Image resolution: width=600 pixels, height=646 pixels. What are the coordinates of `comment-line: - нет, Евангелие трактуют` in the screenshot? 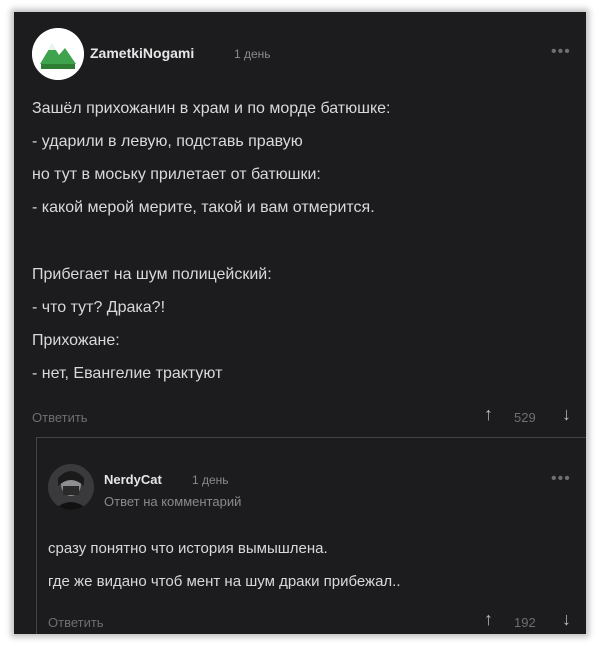 It's located at (127, 373).